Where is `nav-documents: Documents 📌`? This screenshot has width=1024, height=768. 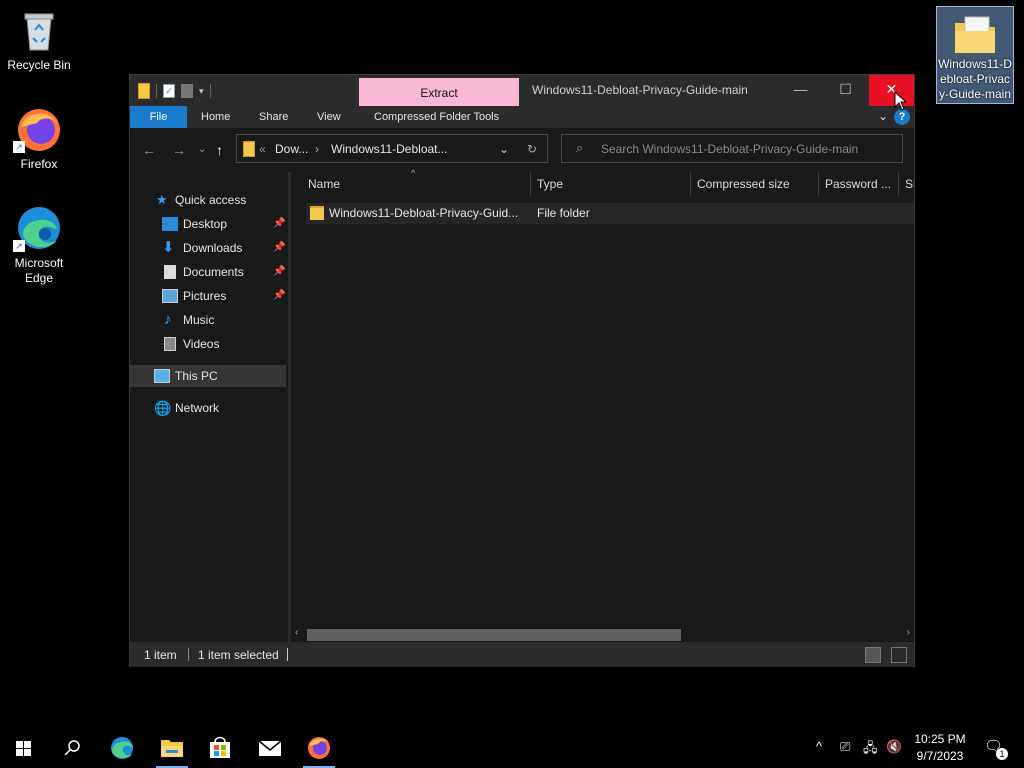
nav-documents: Documents 📌 is located at coordinates (208, 272).